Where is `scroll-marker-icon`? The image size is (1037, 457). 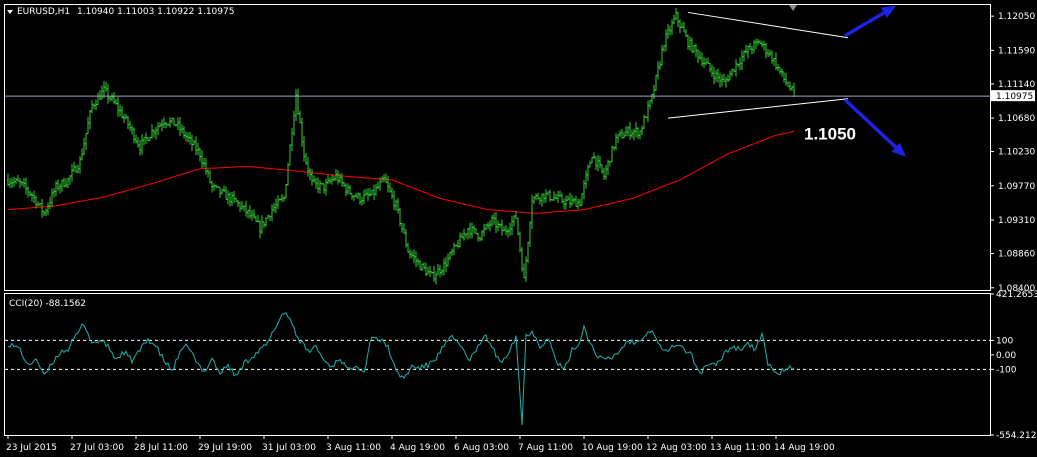
scroll-marker-icon is located at coordinates (793, 8).